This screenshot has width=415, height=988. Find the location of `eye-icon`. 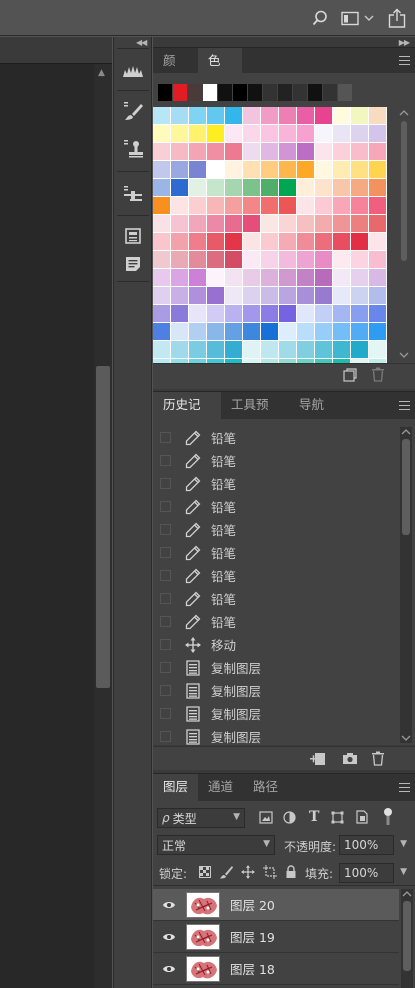

eye-icon is located at coordinates (169, 937).